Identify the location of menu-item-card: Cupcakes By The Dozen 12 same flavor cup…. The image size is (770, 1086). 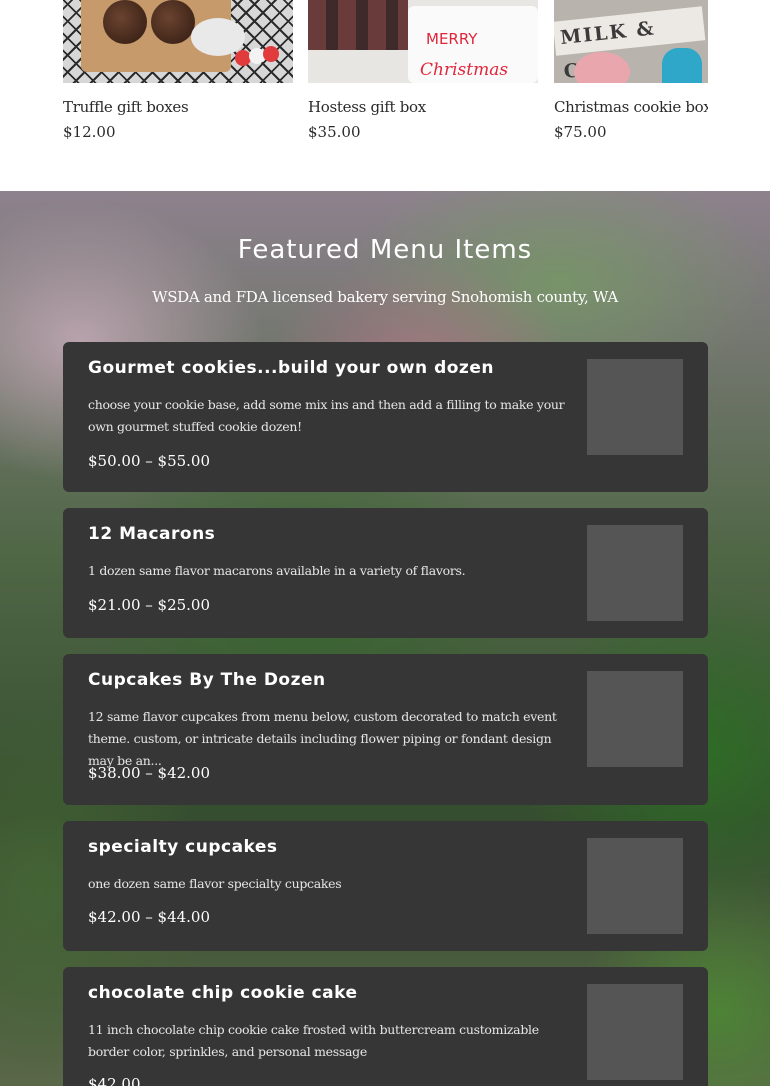
(385, 729).